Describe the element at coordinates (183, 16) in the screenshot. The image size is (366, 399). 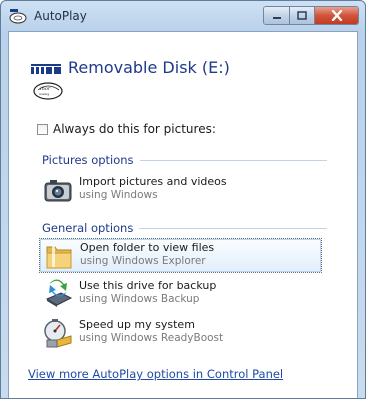
I see `title-bar: AutoPlay` at that location.